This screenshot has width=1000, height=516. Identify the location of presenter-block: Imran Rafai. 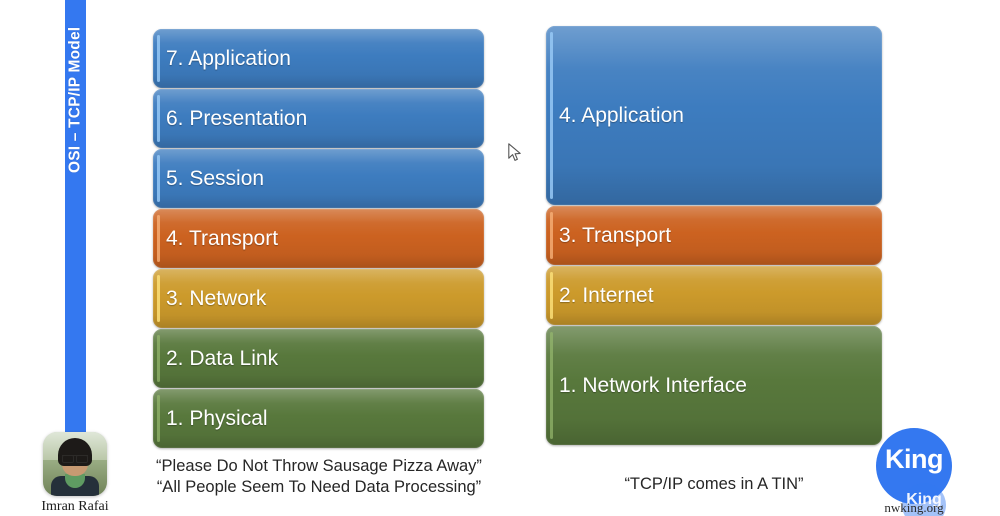
(75, 473).